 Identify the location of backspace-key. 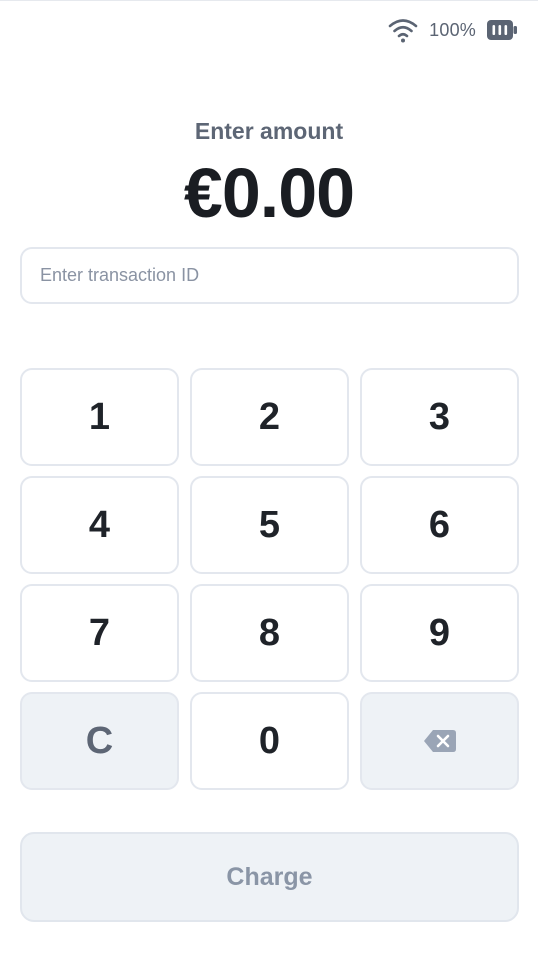
(439, 741).